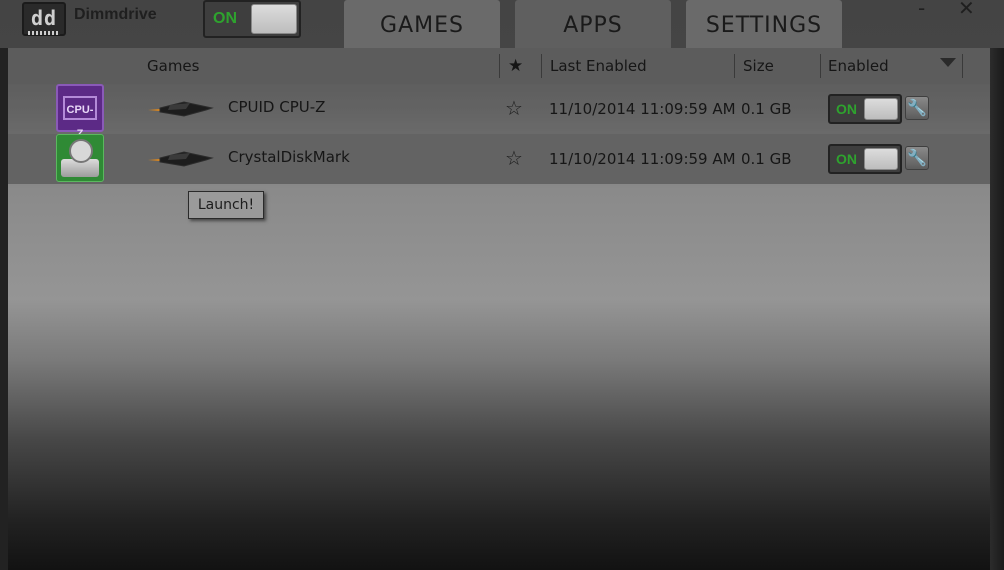 This screenshot has width=1004, height=570. Describe the element at coordinates (515, 66) in the screenshot. I see `column-header-favorite: ★` at that location.